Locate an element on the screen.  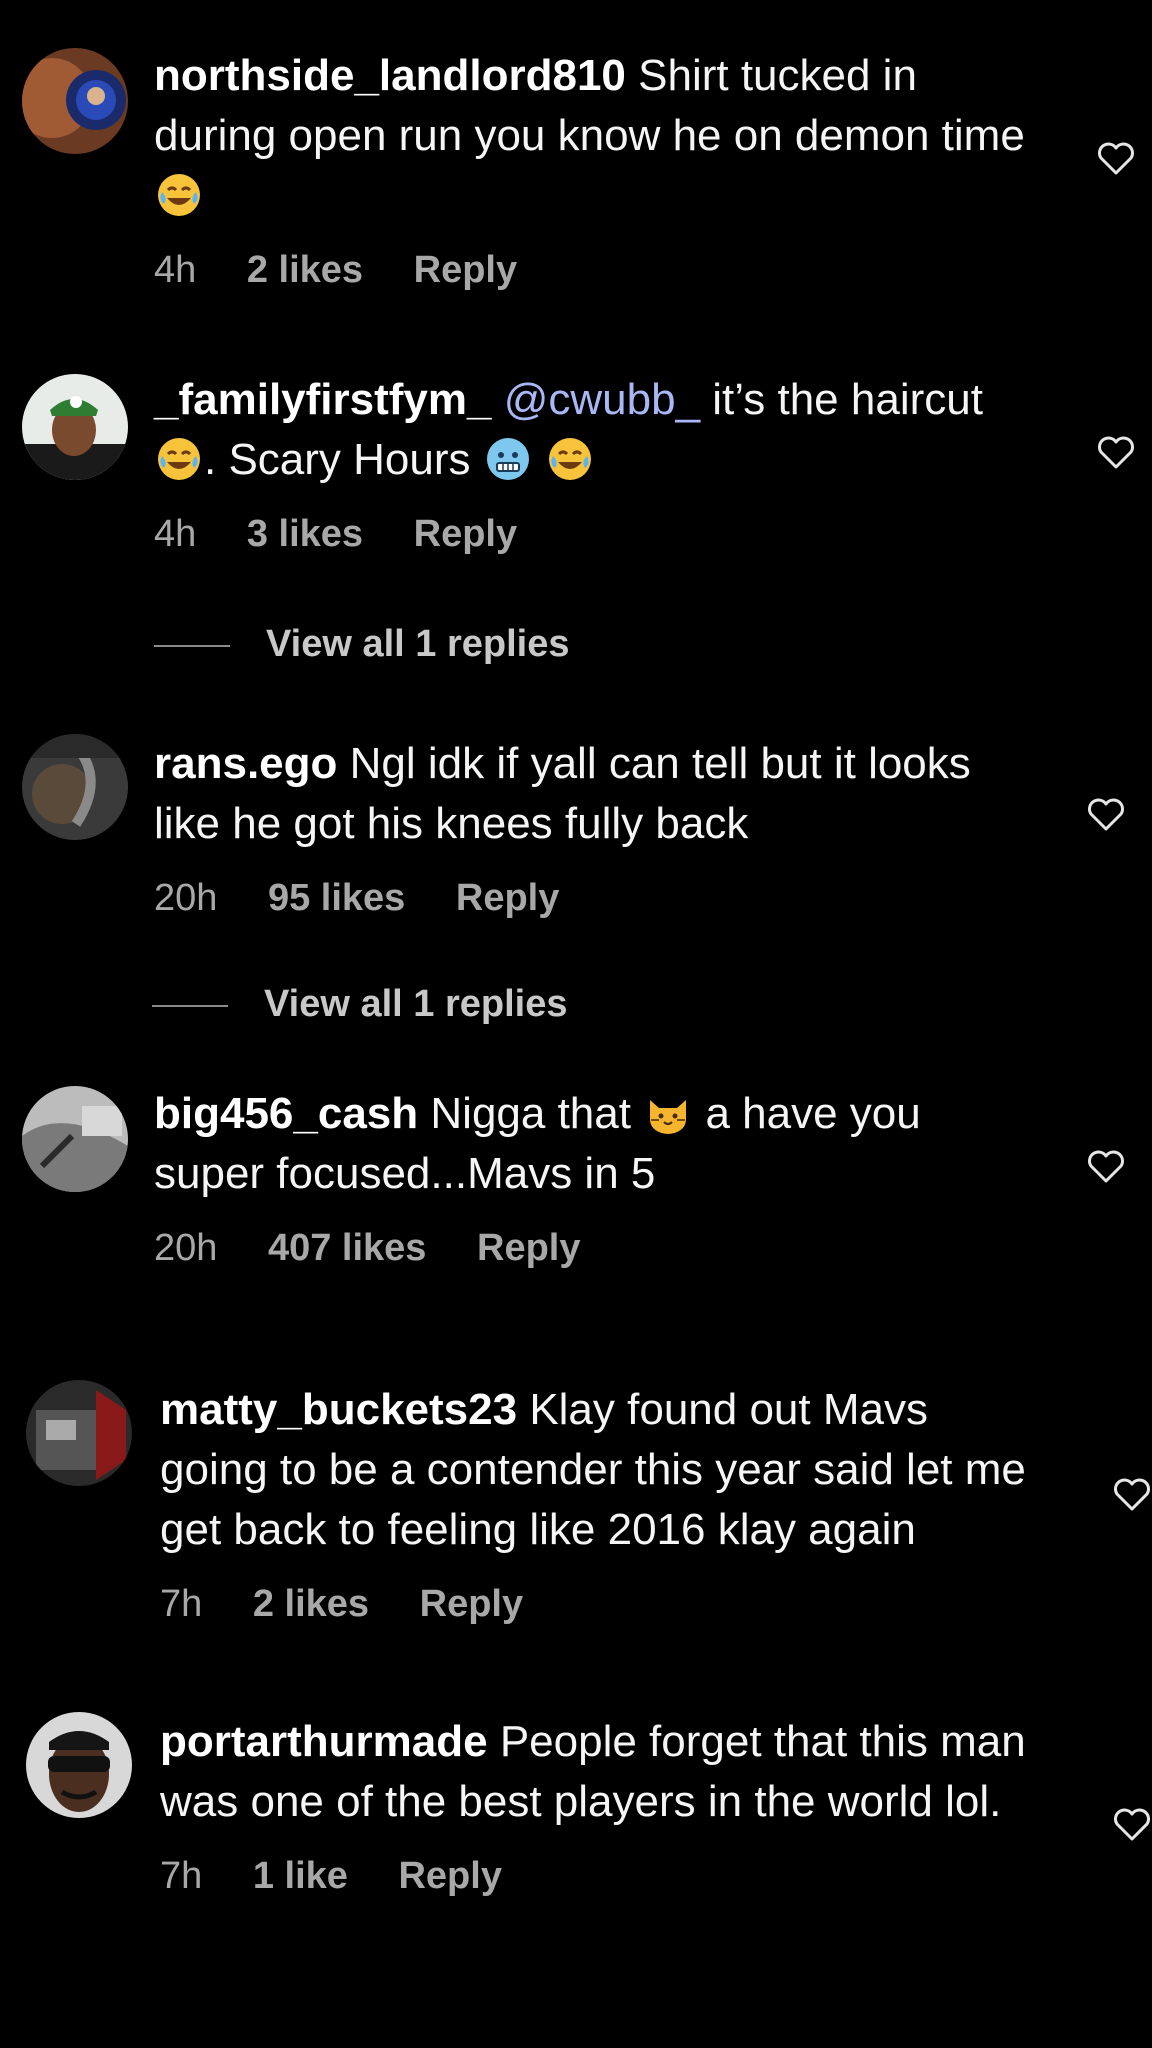
username: matty_buckets23 is located at coordinates (338, 1409).